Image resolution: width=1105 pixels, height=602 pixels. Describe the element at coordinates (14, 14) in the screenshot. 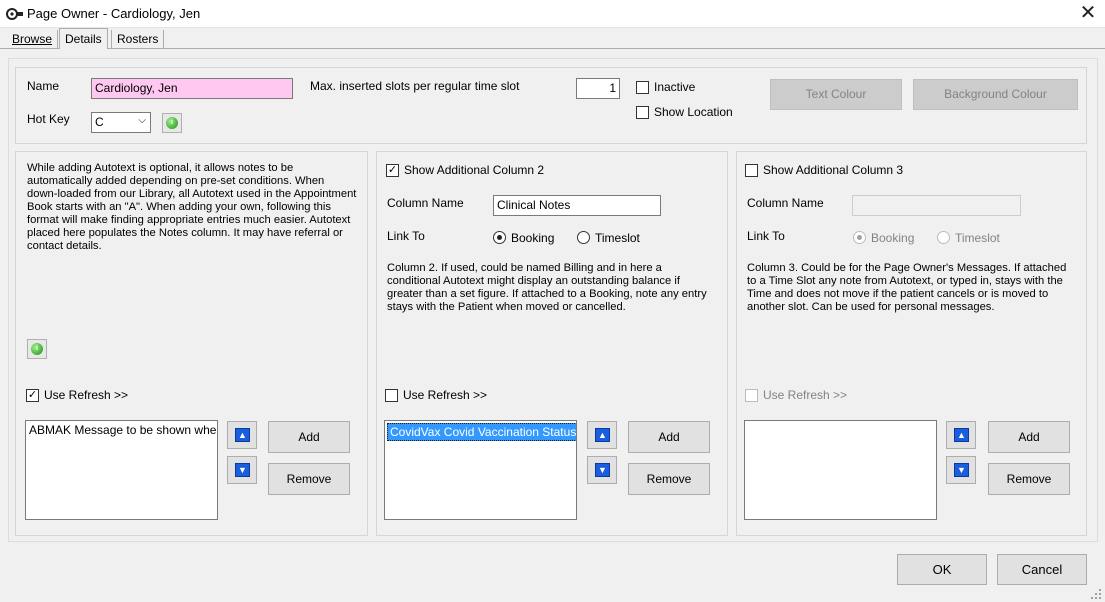

I see `app-logo-icon` at that location.